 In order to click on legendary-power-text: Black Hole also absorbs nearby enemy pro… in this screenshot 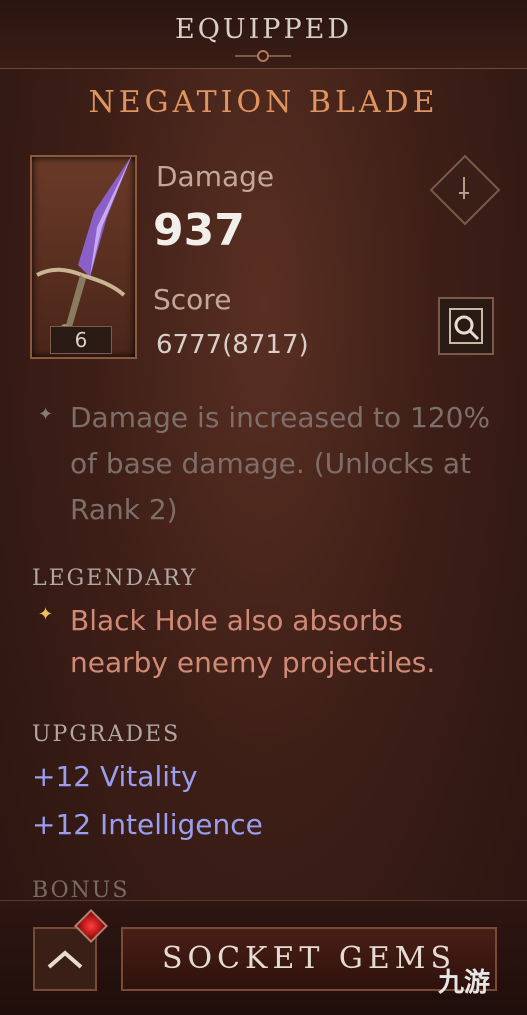, I will do `click(253, 641)`.